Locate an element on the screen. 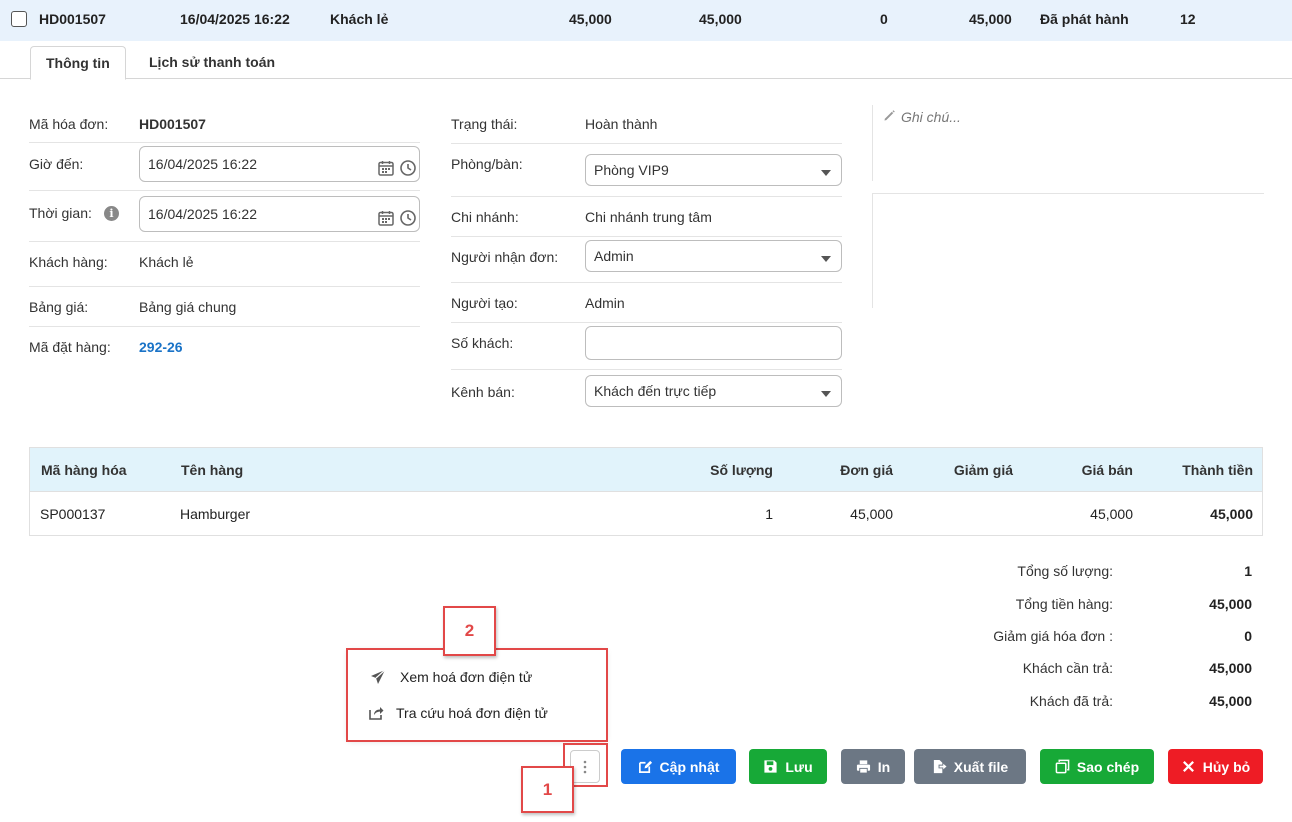  header-unit-price: Đơn giá is located at coordinates (866, 469).